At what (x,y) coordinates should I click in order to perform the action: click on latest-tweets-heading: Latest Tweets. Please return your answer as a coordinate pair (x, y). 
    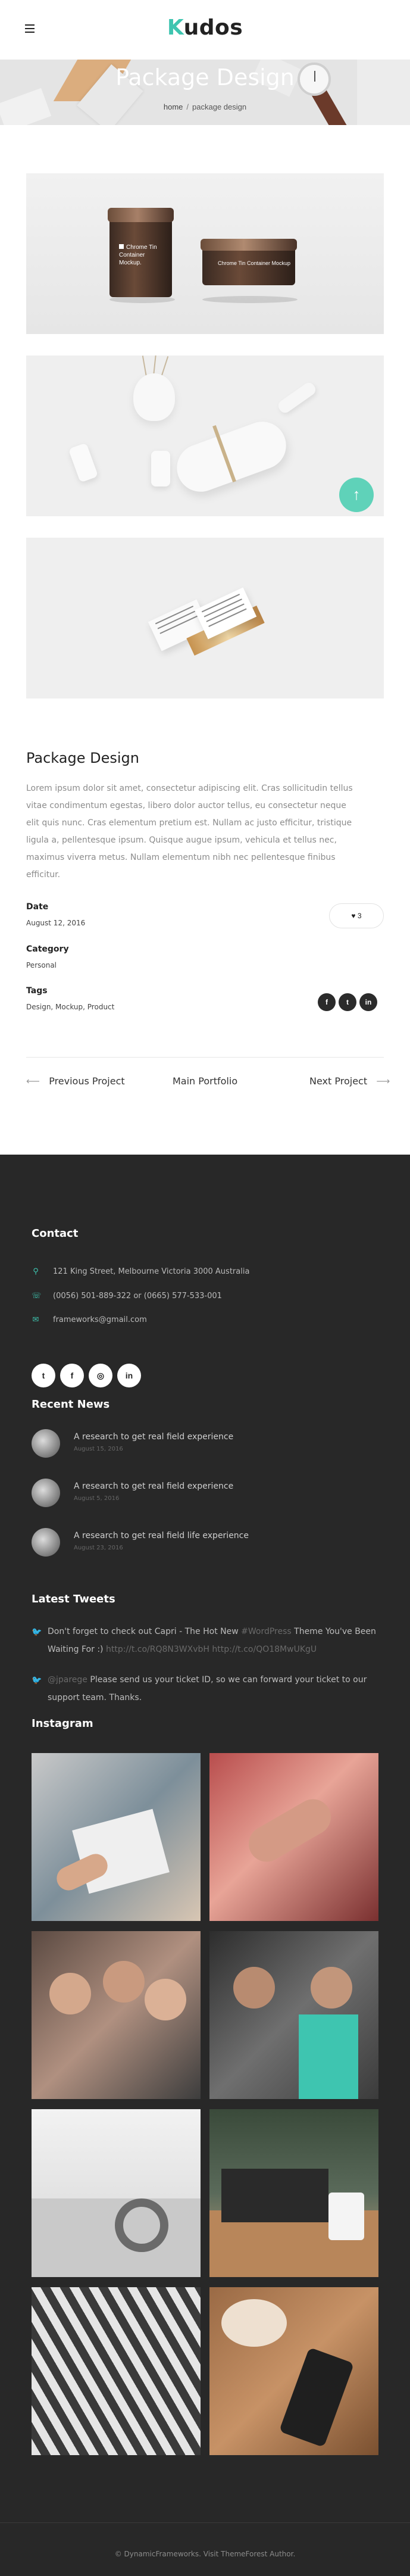
    Looking at the image, I should click on (73, 1599).